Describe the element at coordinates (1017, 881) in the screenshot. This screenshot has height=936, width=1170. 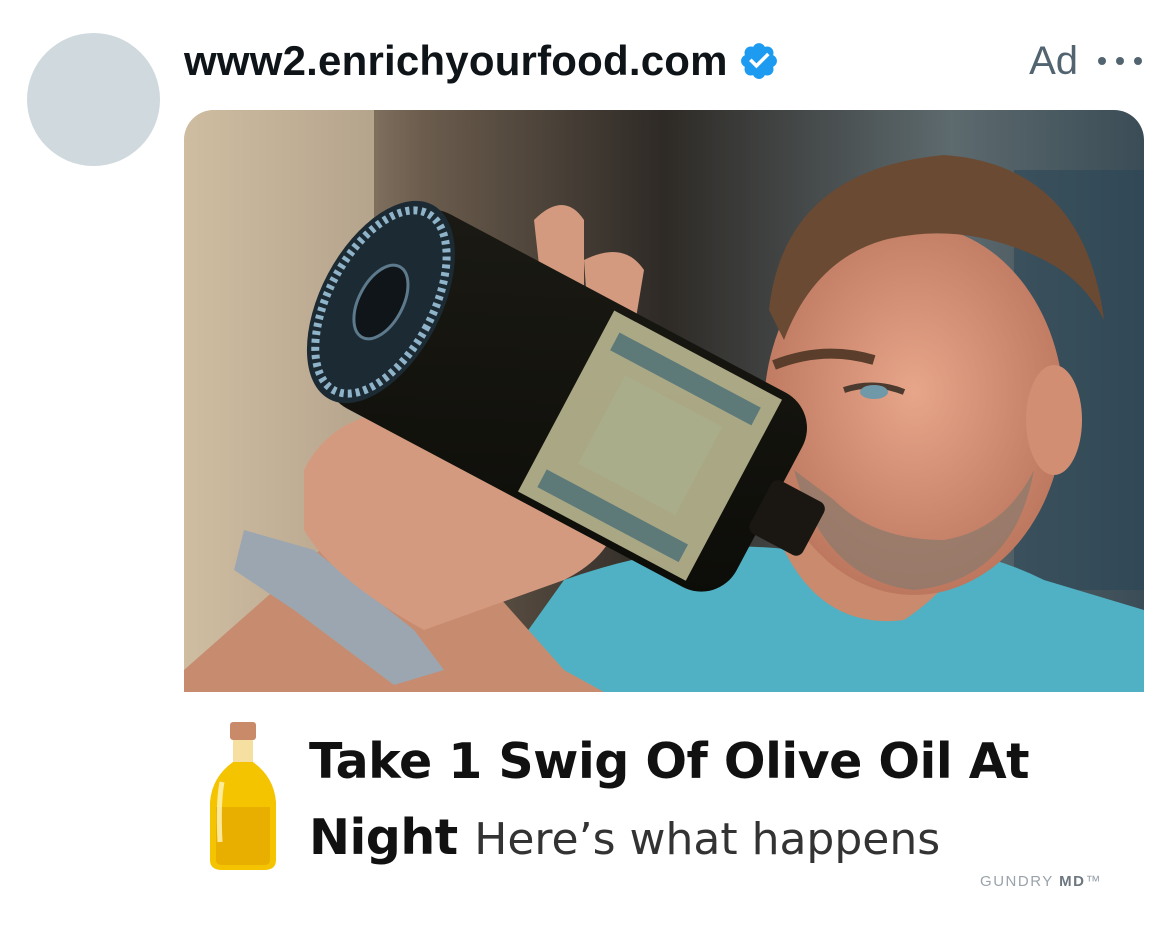
I see `brand-name: GUNDRY` at that location.